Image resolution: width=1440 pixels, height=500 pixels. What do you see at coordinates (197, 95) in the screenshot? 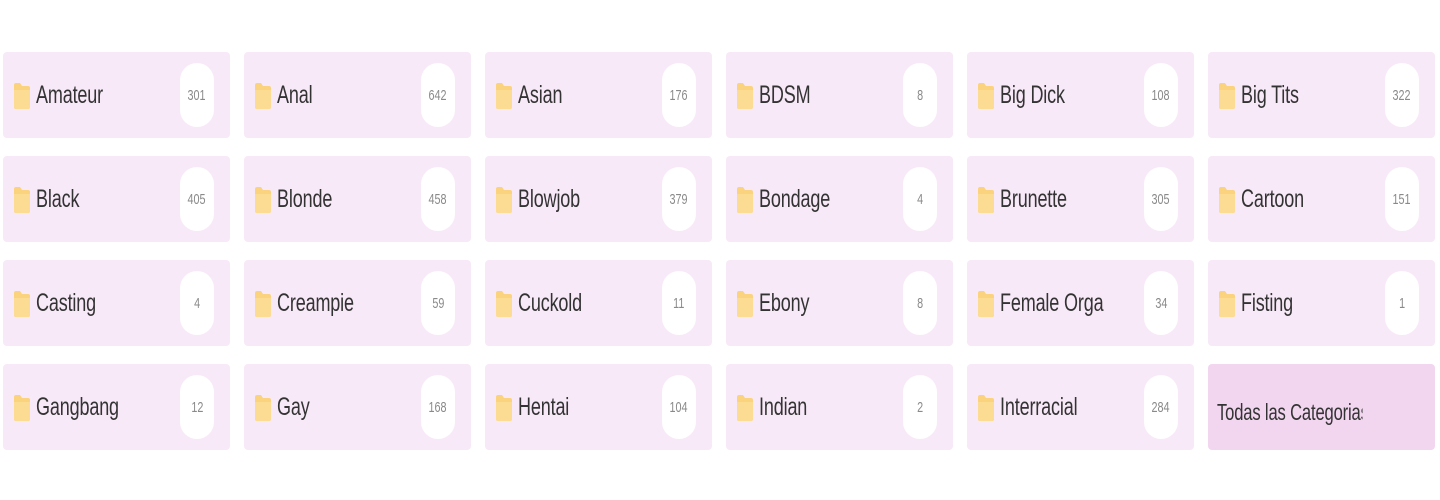
I see `category-count: 301` at bounding box center [197, 95].